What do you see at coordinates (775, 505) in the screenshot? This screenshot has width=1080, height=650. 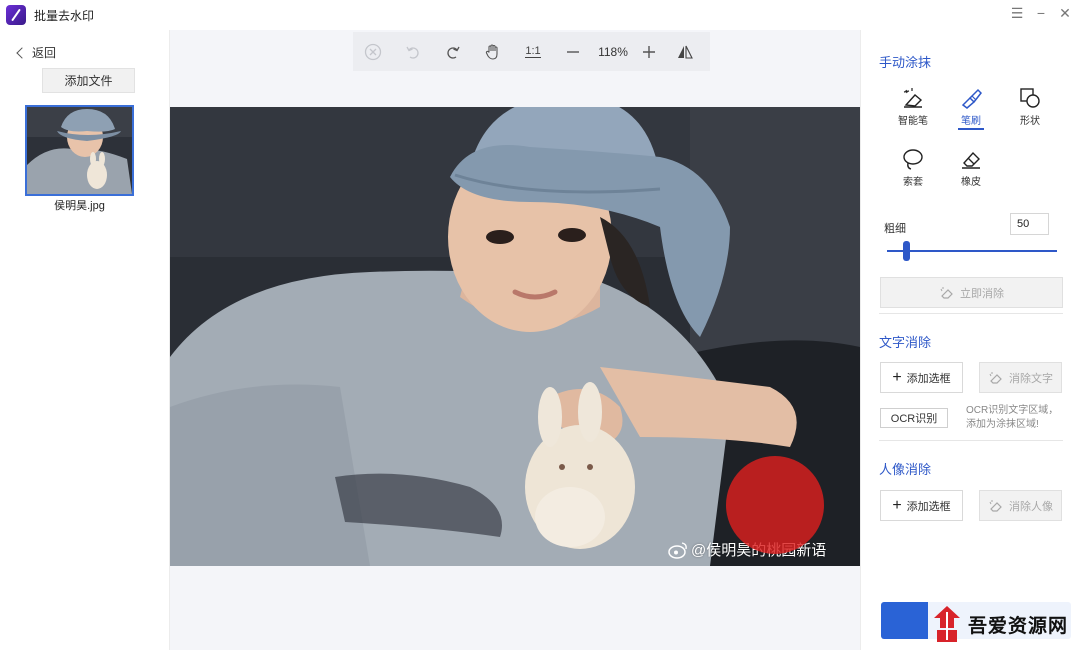 I see `brush-cursor` at bounding box center [775, 505].